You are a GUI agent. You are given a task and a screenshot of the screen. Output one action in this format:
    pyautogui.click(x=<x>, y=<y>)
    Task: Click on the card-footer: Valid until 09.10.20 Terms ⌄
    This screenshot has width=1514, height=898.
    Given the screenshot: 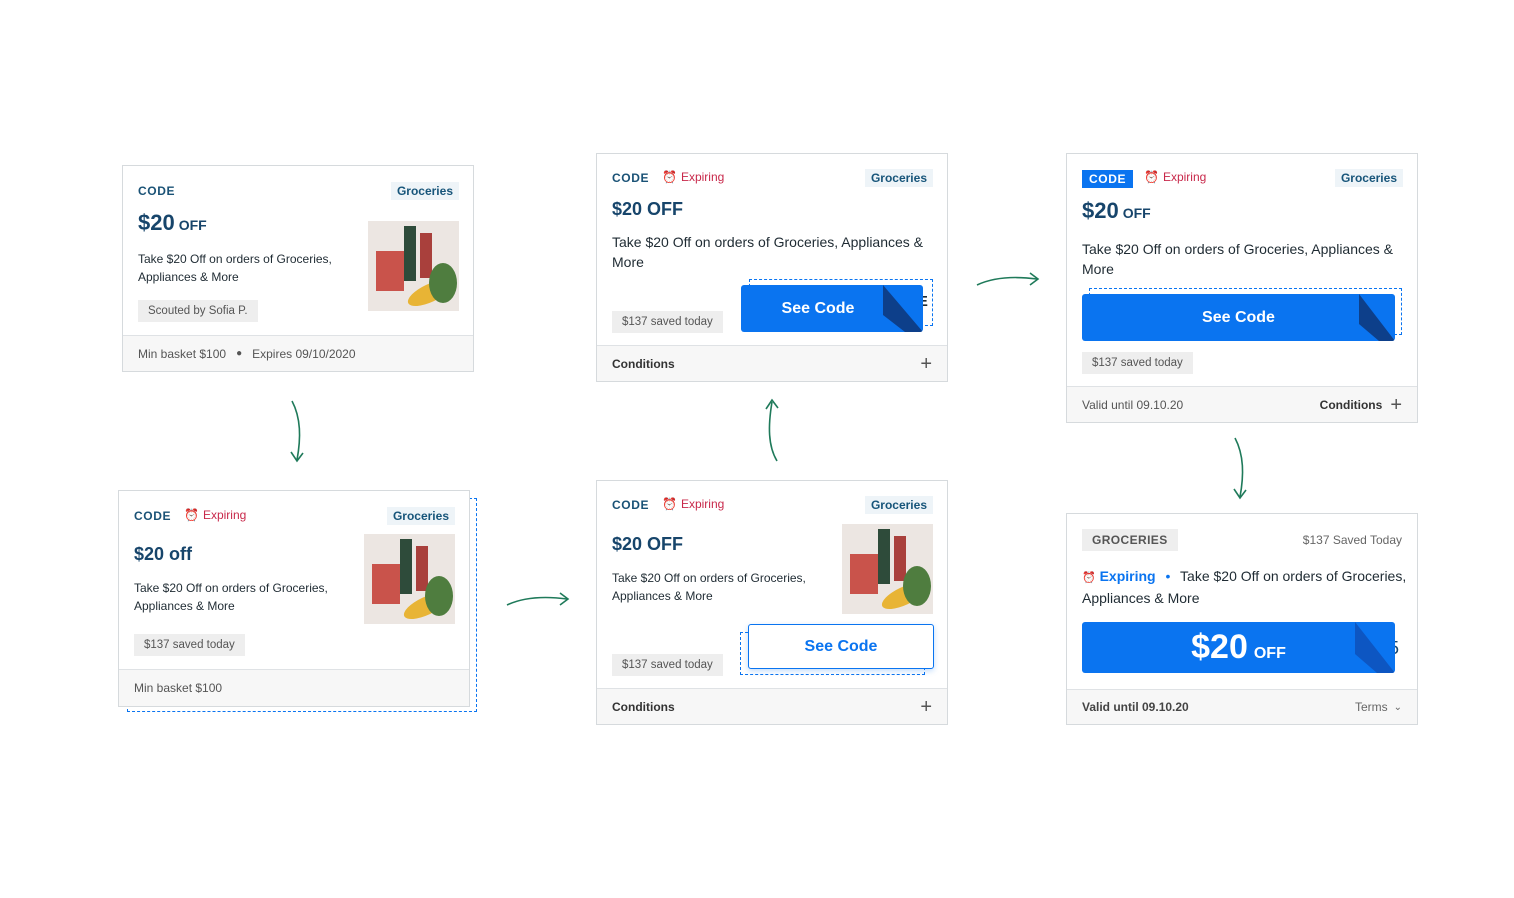 What is the action you would take?
    pyautogui.click(x=1242, y=706)
    